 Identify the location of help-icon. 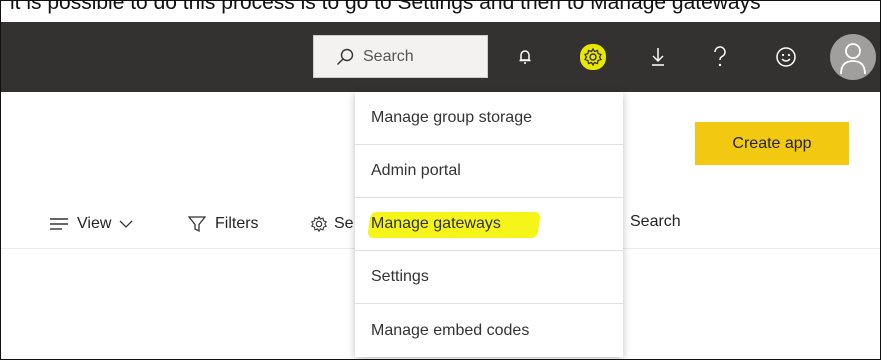
(720, 57).